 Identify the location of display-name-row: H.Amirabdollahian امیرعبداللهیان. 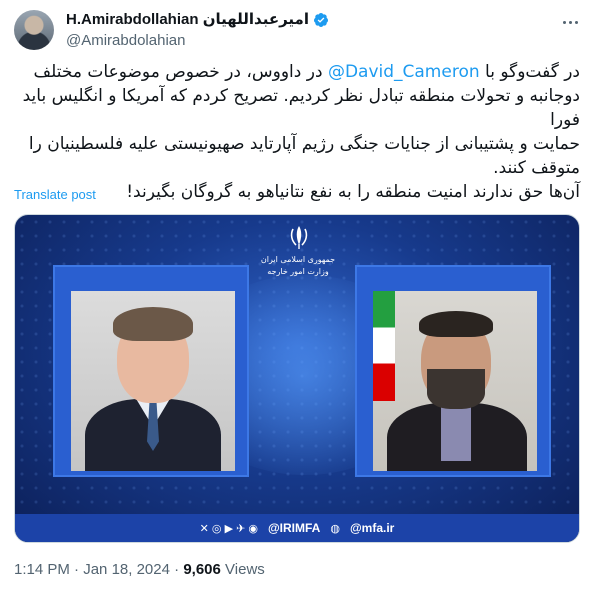
(197, 19).